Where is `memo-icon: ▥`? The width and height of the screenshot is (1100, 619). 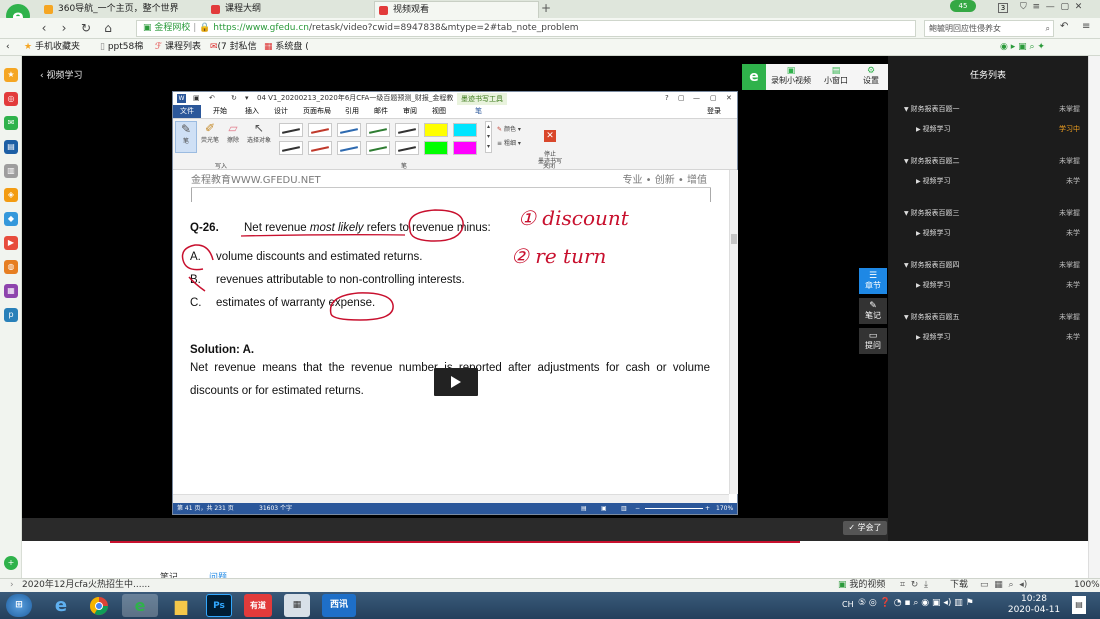 memo-icon: ▥ is located at coordinates (11, 171).